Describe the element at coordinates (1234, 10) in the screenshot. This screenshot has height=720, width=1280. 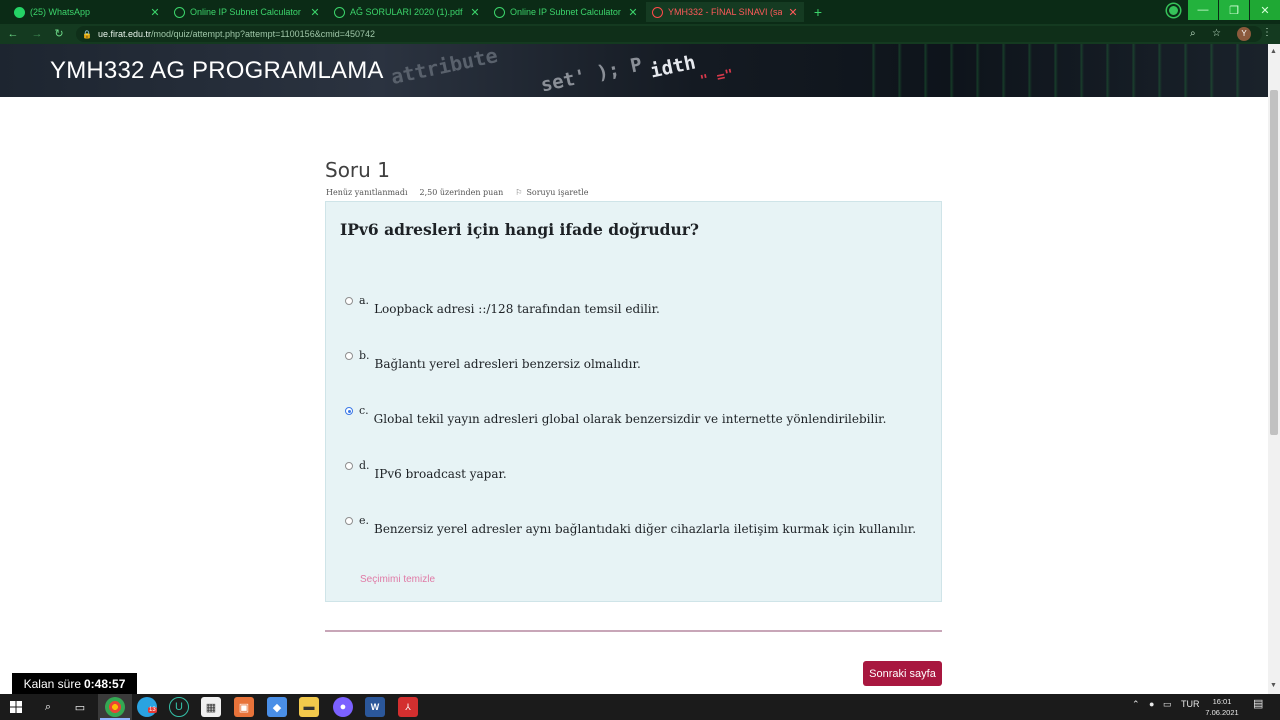
I see `restore-button: ❐` at that location.